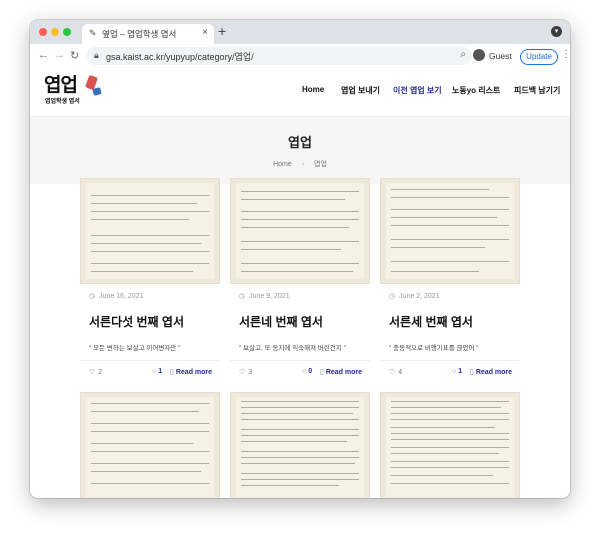 The width and height of the screenshot is (600, 540). What do you see at coordinates (205, 32) in the screenshot?
I see `tab-close-icon: ×` at bounding box center [205, 32].